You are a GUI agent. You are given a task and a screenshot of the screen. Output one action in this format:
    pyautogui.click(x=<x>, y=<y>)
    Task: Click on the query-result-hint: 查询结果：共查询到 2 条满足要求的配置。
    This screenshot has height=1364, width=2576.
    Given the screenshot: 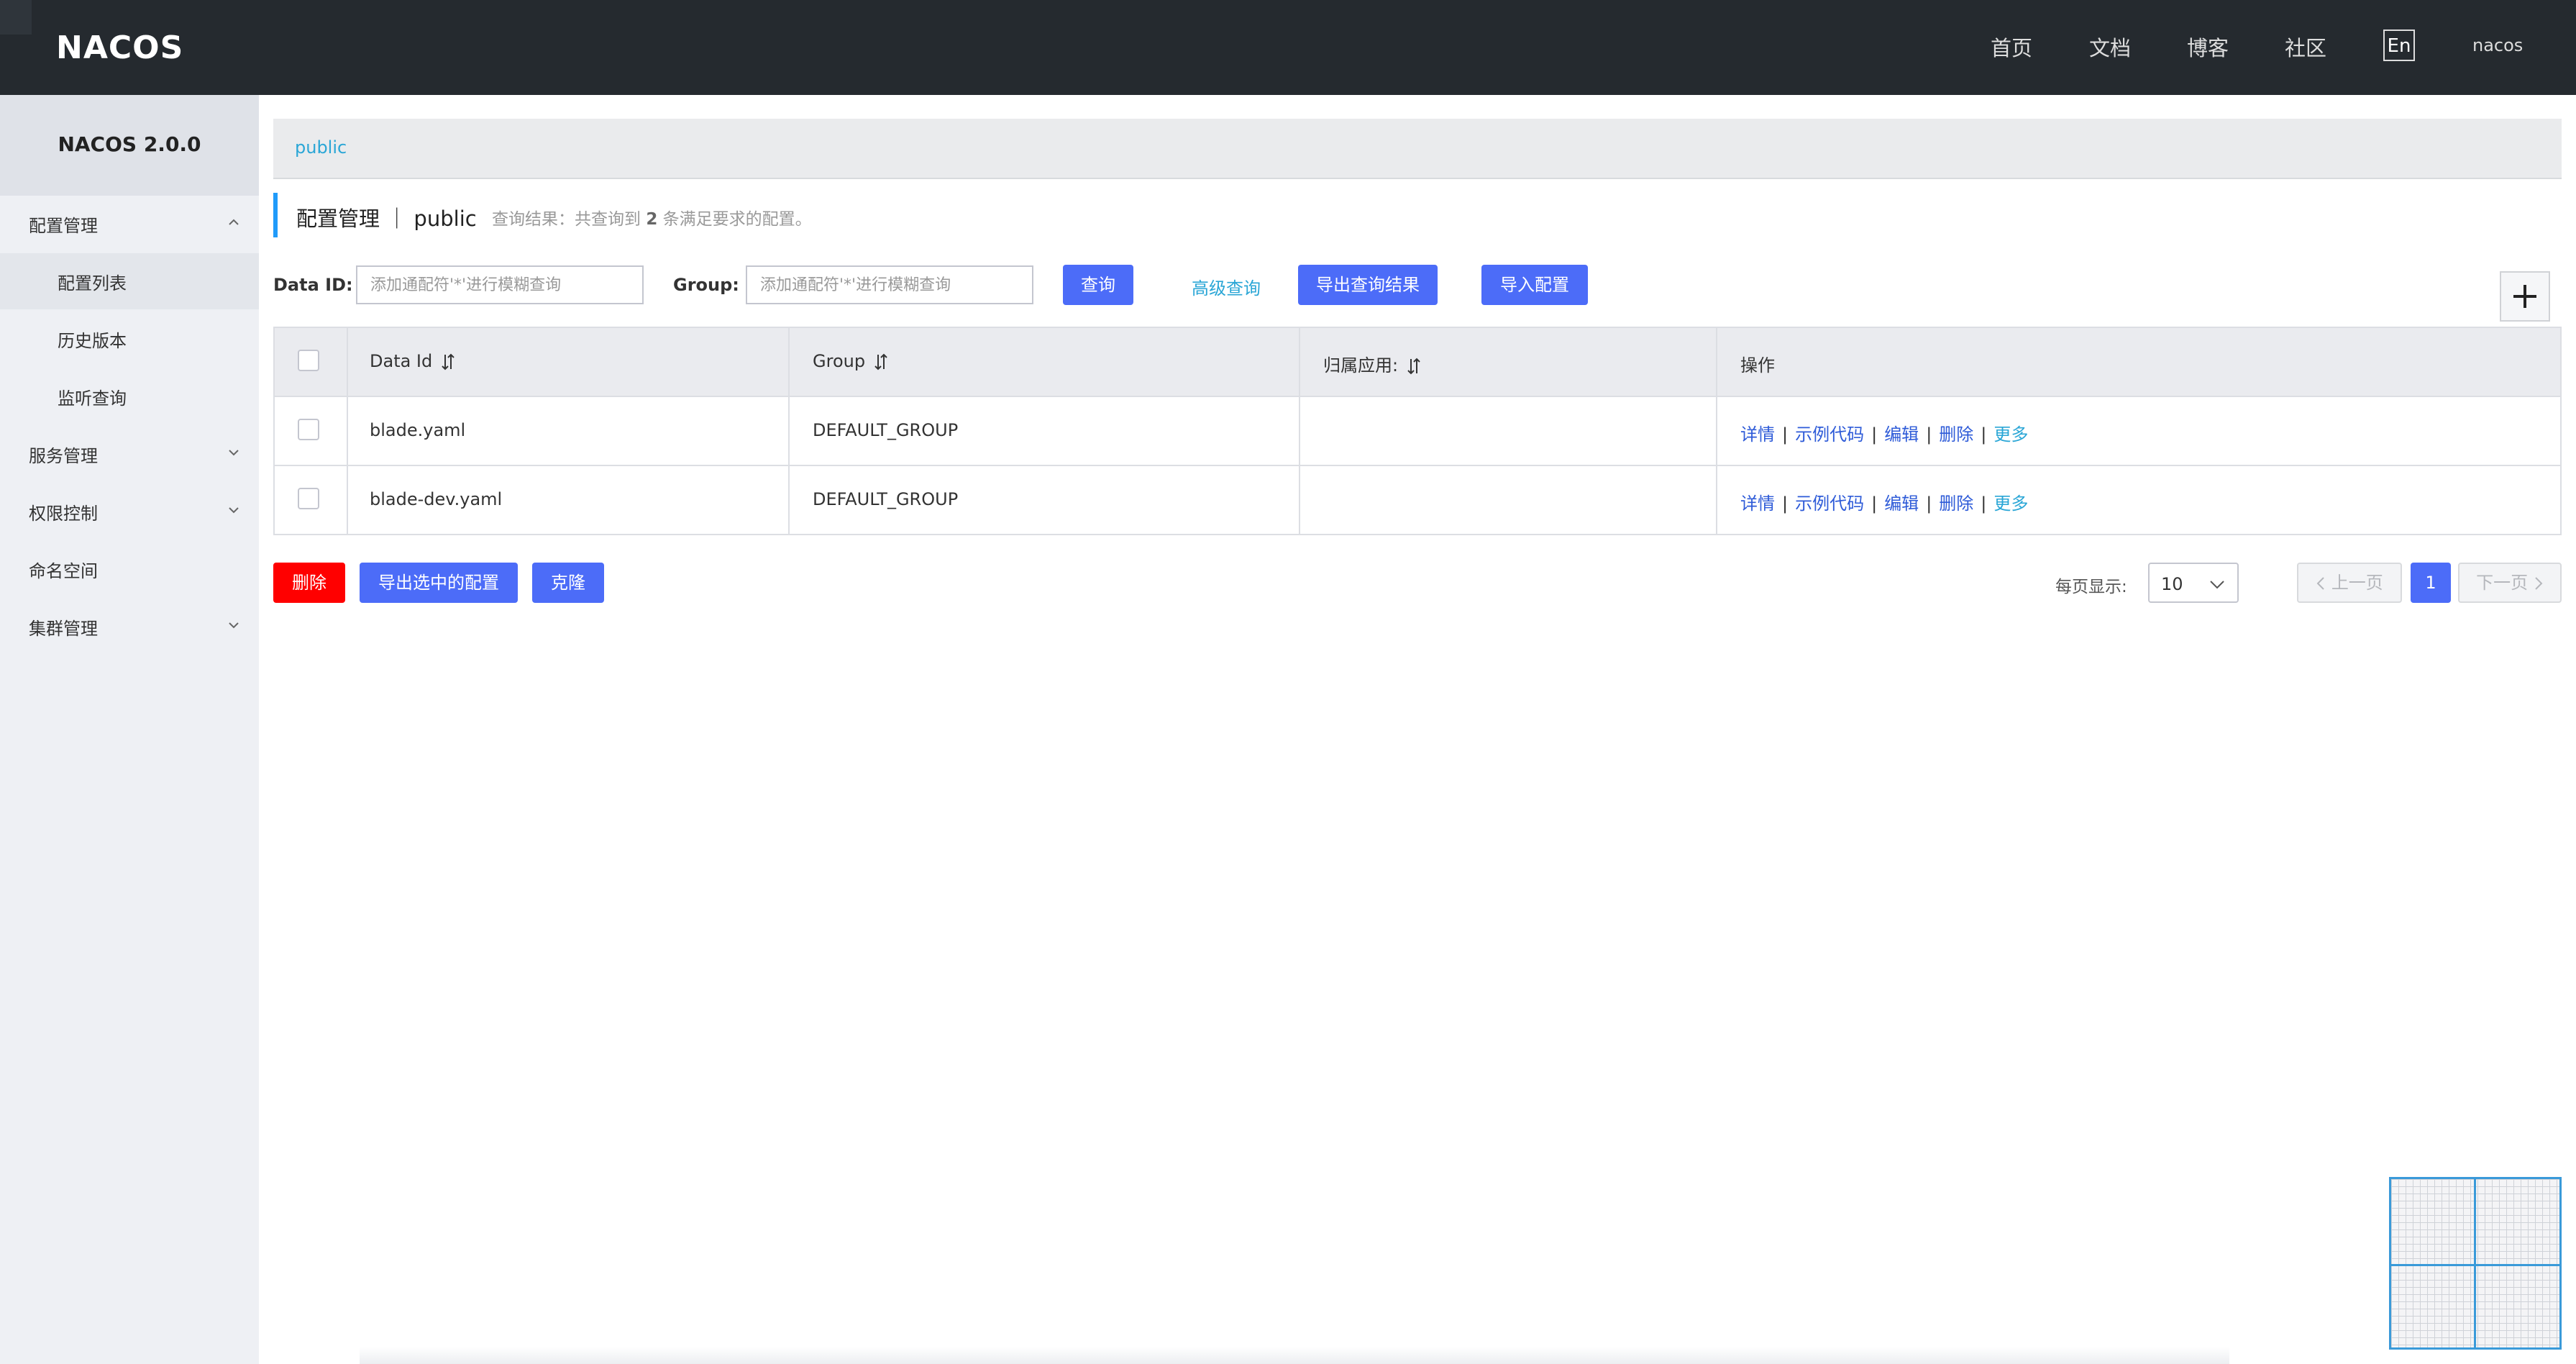 What is the action you would take?
    pyautogui.click(x=652, y=217)
    